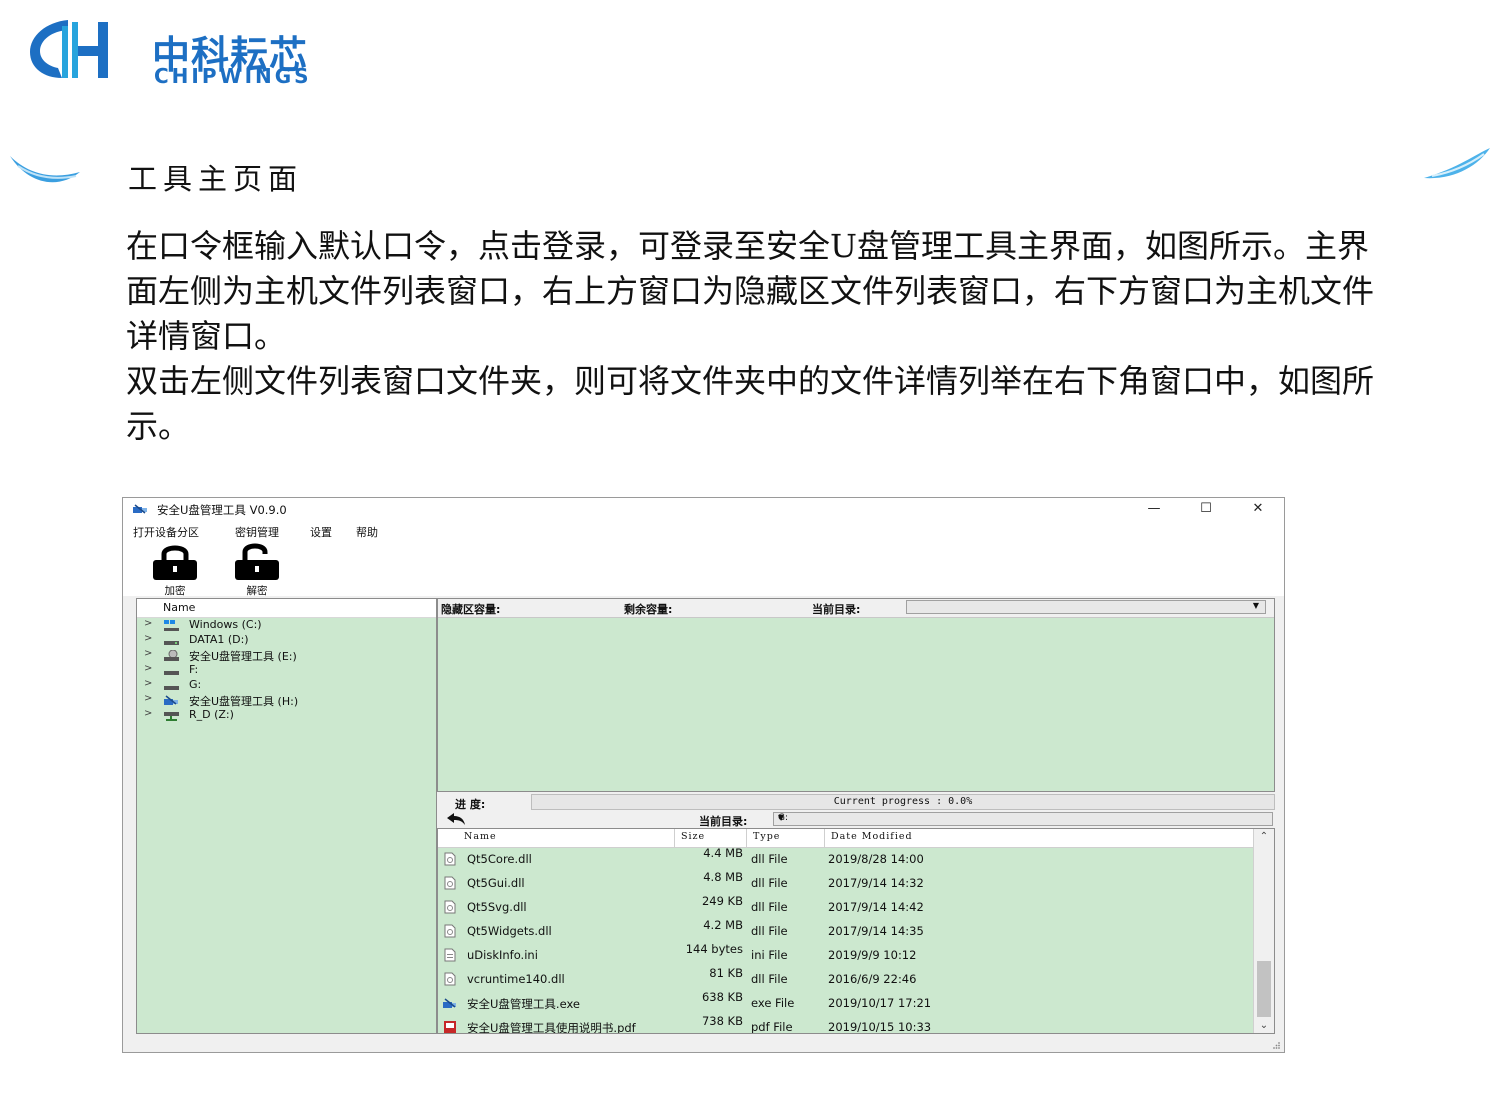  What do you see at coordinates (244, 701) in the screenshot?
I see `tree-item-label: 安全U盘管理工具 (H:)` at bounding box center [244, 701].